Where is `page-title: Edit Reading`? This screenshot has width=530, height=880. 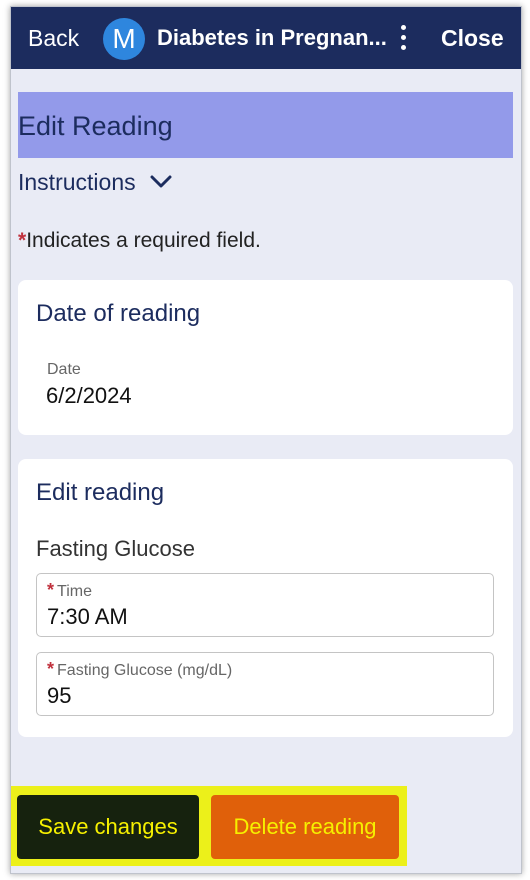 page-title: Edit Reading is located at coordinates (95, 126).